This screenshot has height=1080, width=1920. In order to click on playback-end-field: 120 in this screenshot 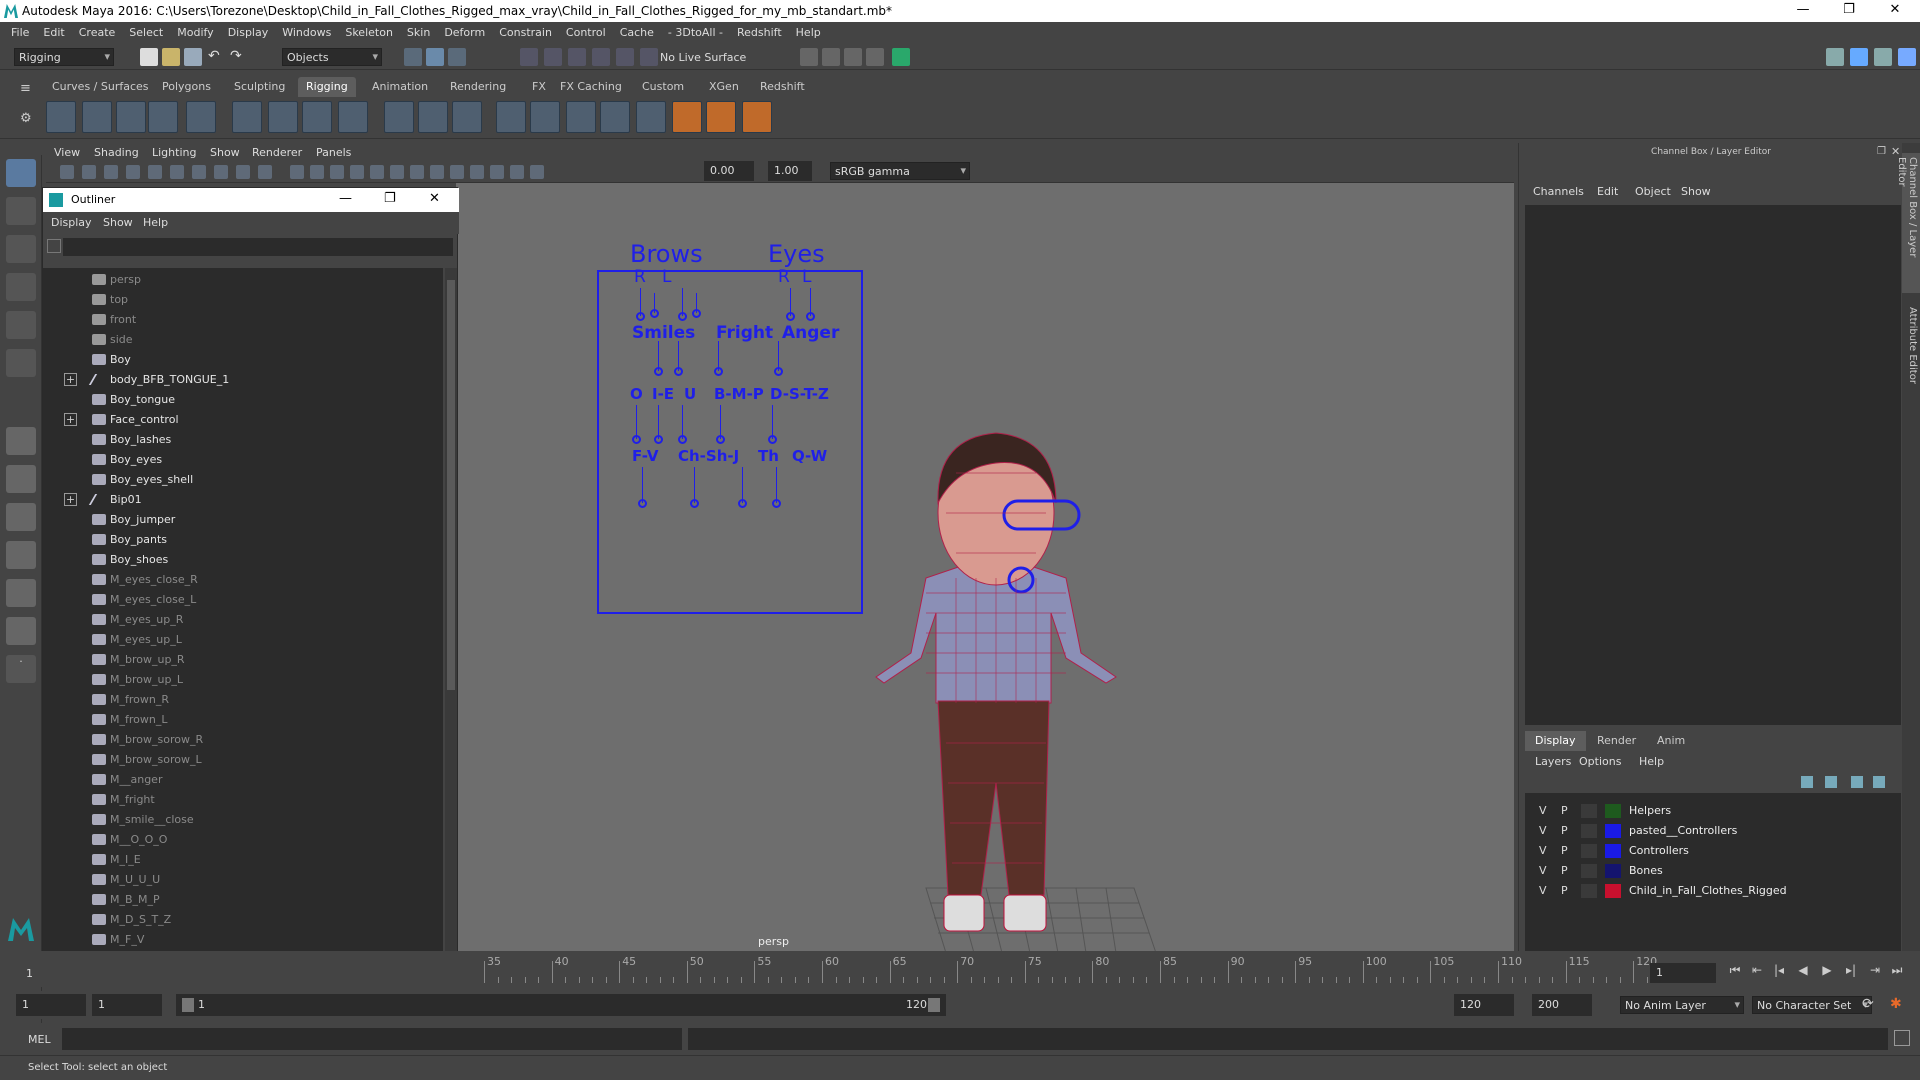, I will do `click(1484, 1005)`.